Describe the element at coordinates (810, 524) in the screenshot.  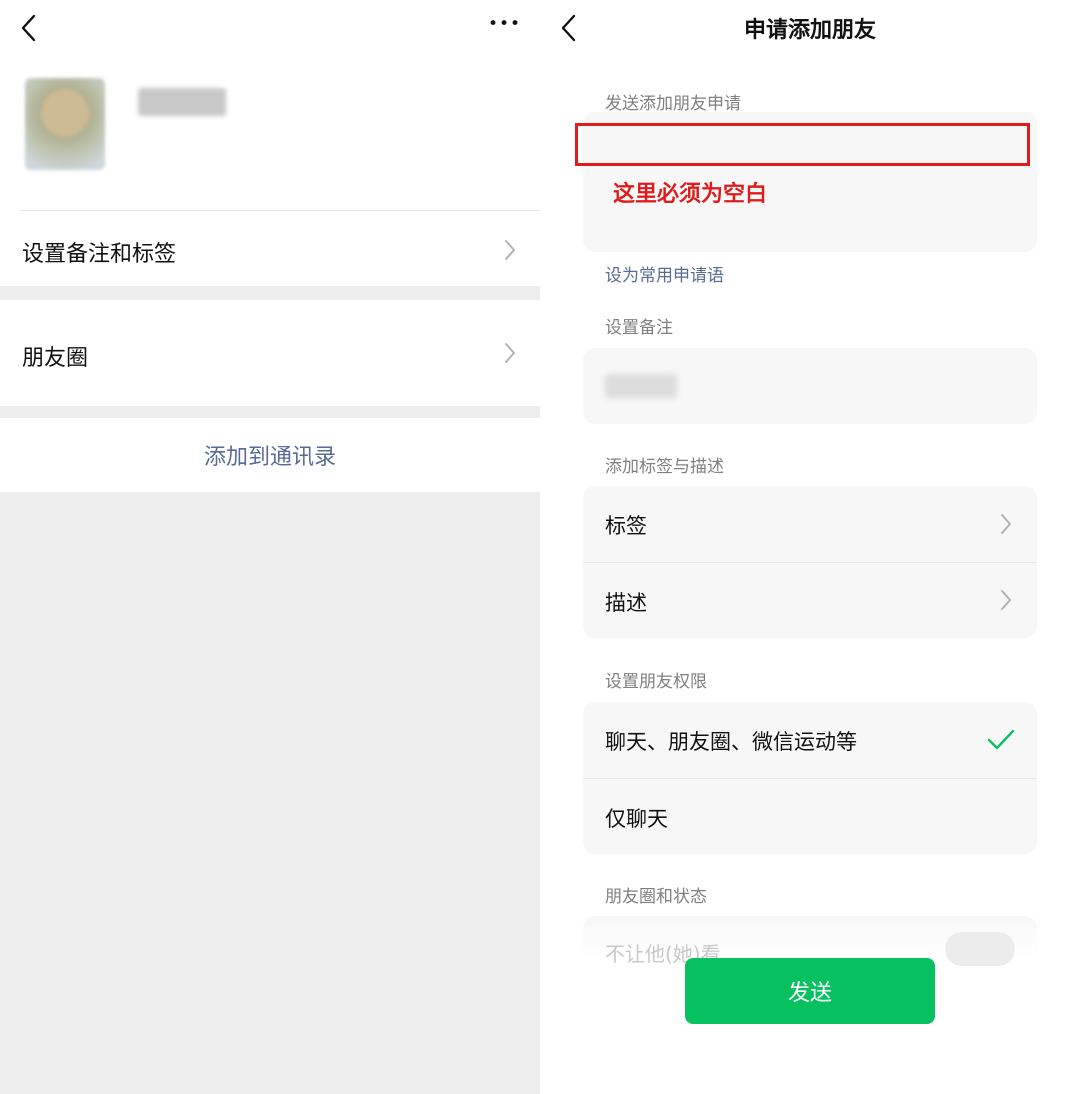
I see `tags-row: 标签` at that location.